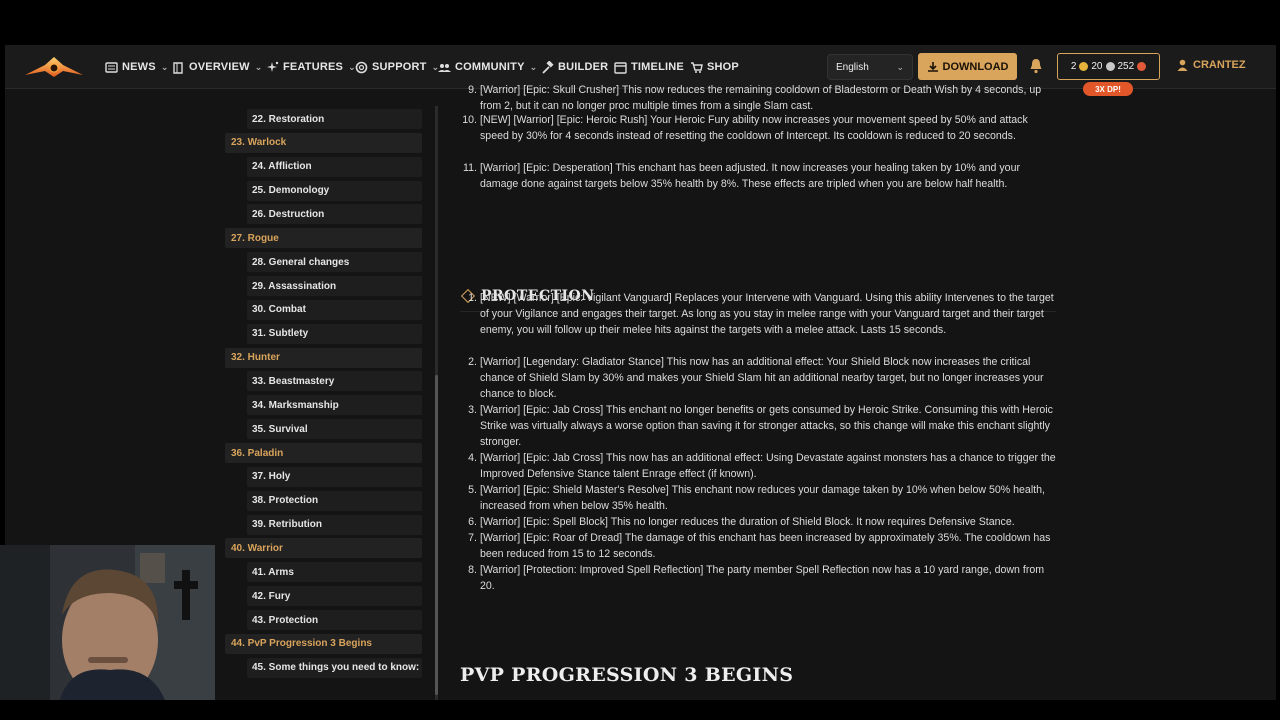 The image size is (1280, 720). Describe the element at coordinates (1036, 66) in the screenshot. I see `bell-icon` at that location.